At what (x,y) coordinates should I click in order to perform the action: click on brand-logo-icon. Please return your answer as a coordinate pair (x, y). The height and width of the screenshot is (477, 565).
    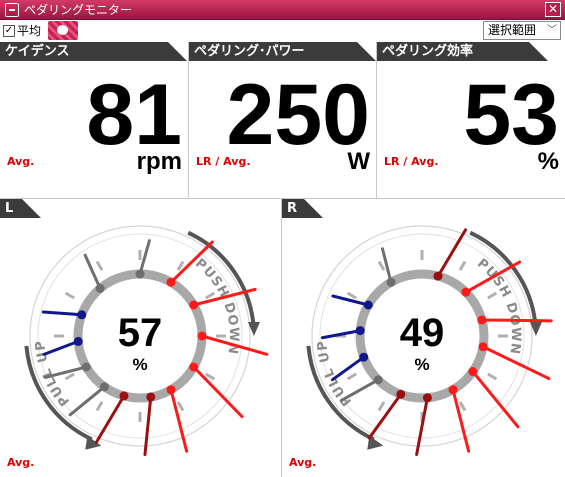
    Looking at the image, I should click on (63, 30).